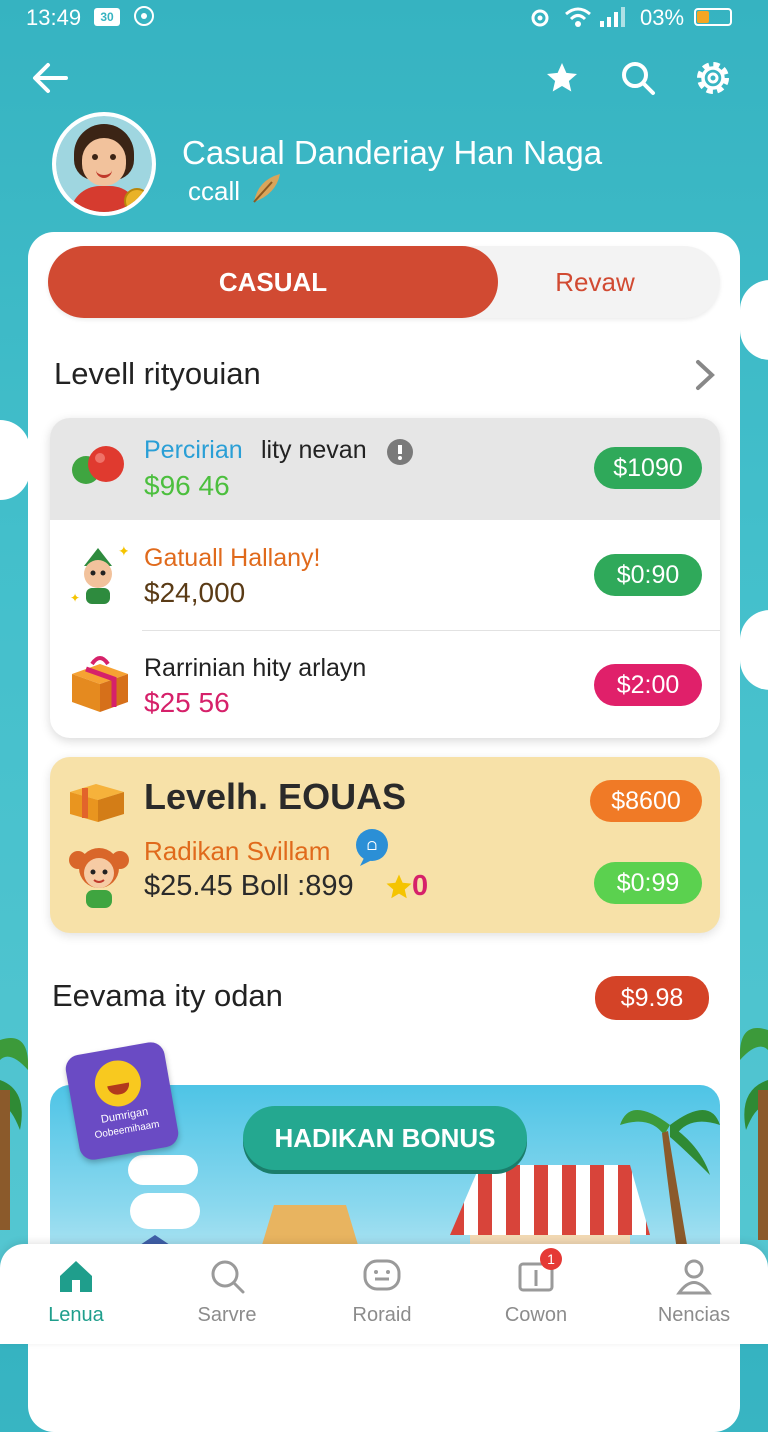 This screenshot has width=768, height=1432. I want to click on nav-label: Cowon, so click(536, 1315).